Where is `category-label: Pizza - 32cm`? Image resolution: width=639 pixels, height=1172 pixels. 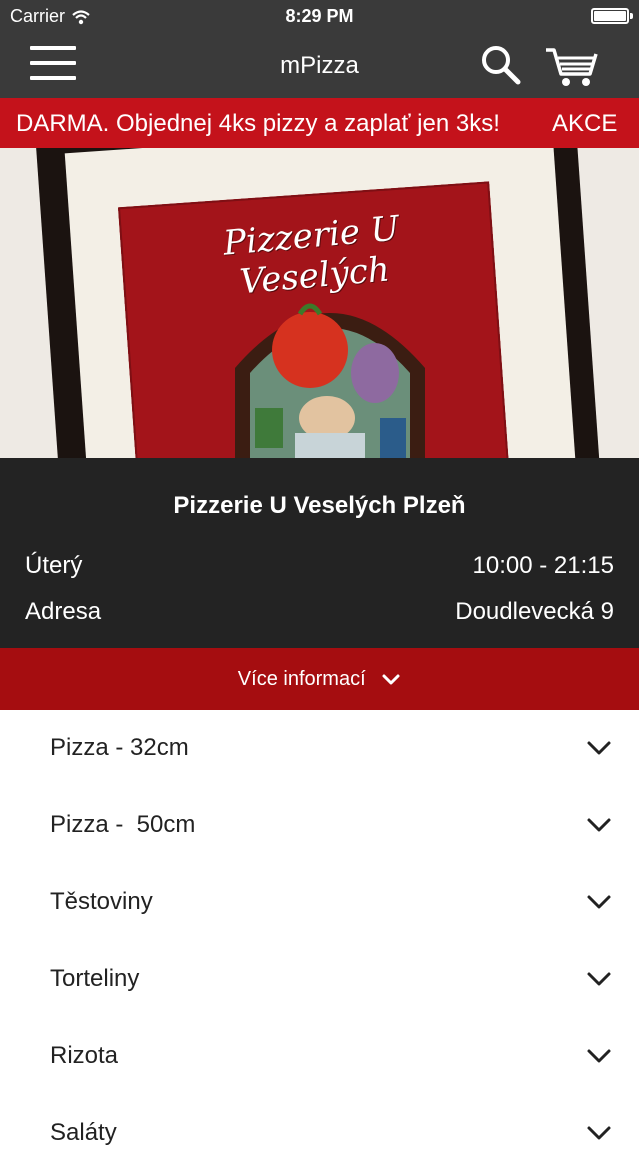 category-label: Pizza - 32cm is located at coordinates (119, 747).